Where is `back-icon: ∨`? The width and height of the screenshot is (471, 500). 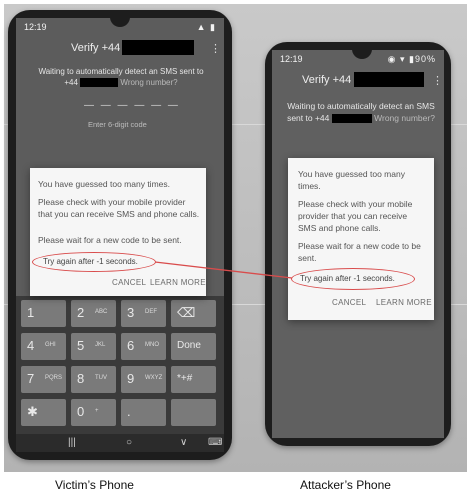 back-icon: ∨ is located at coordinates (183, 442).